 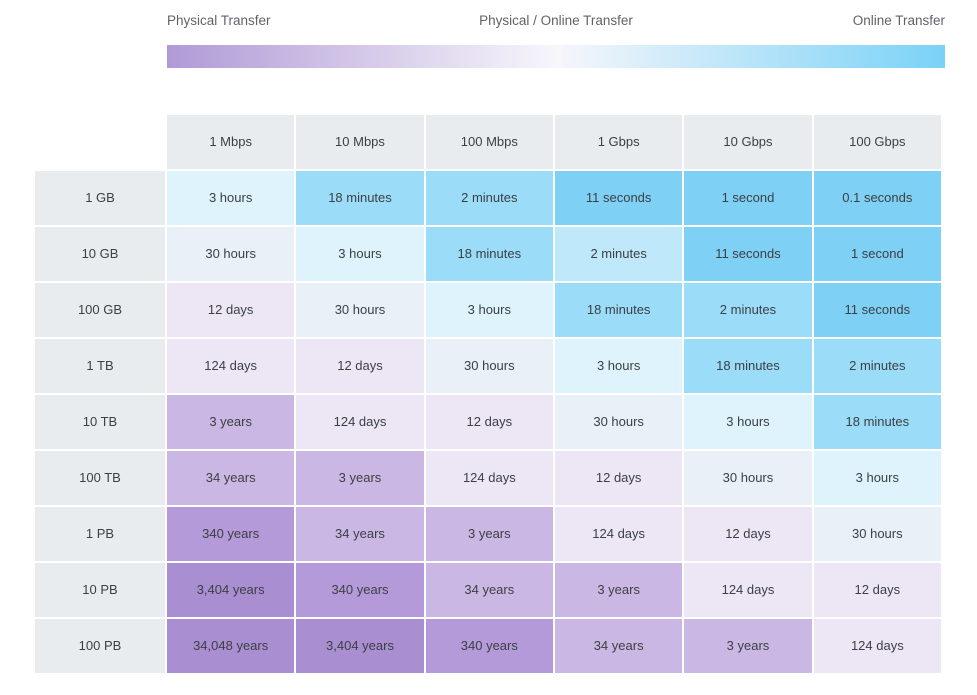 What do you see at coordinates (100, 534) in the screenshot?
I see `row-header-6: 1 PB` at bounding box center [100, 534].